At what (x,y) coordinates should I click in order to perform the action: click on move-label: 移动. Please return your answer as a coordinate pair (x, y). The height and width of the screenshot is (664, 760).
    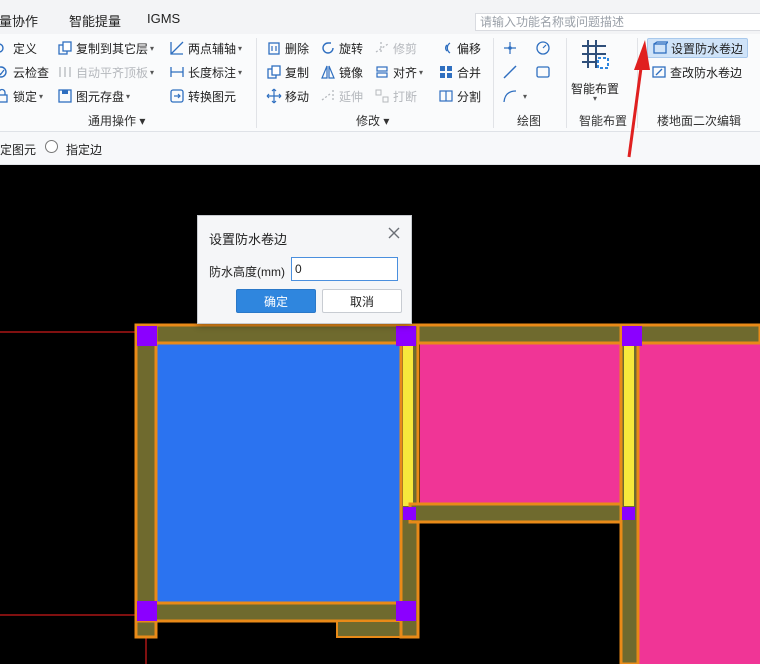
    Looking at the image, I should click on (297, 96).